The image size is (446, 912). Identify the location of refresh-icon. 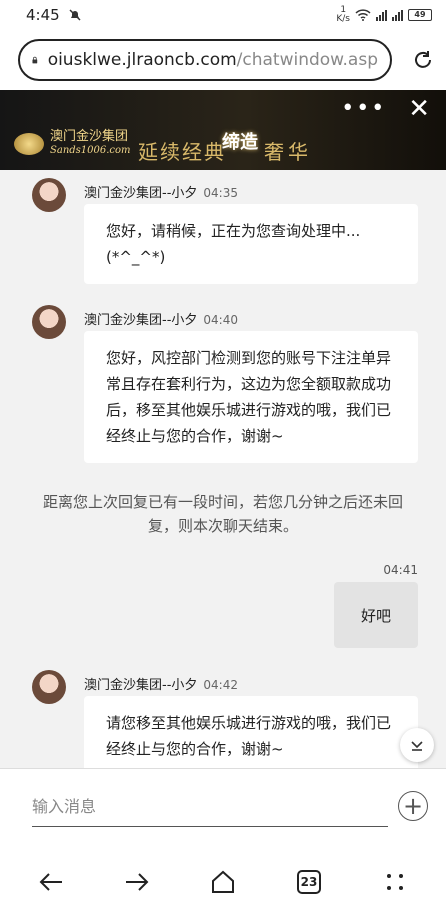
(423, 60).